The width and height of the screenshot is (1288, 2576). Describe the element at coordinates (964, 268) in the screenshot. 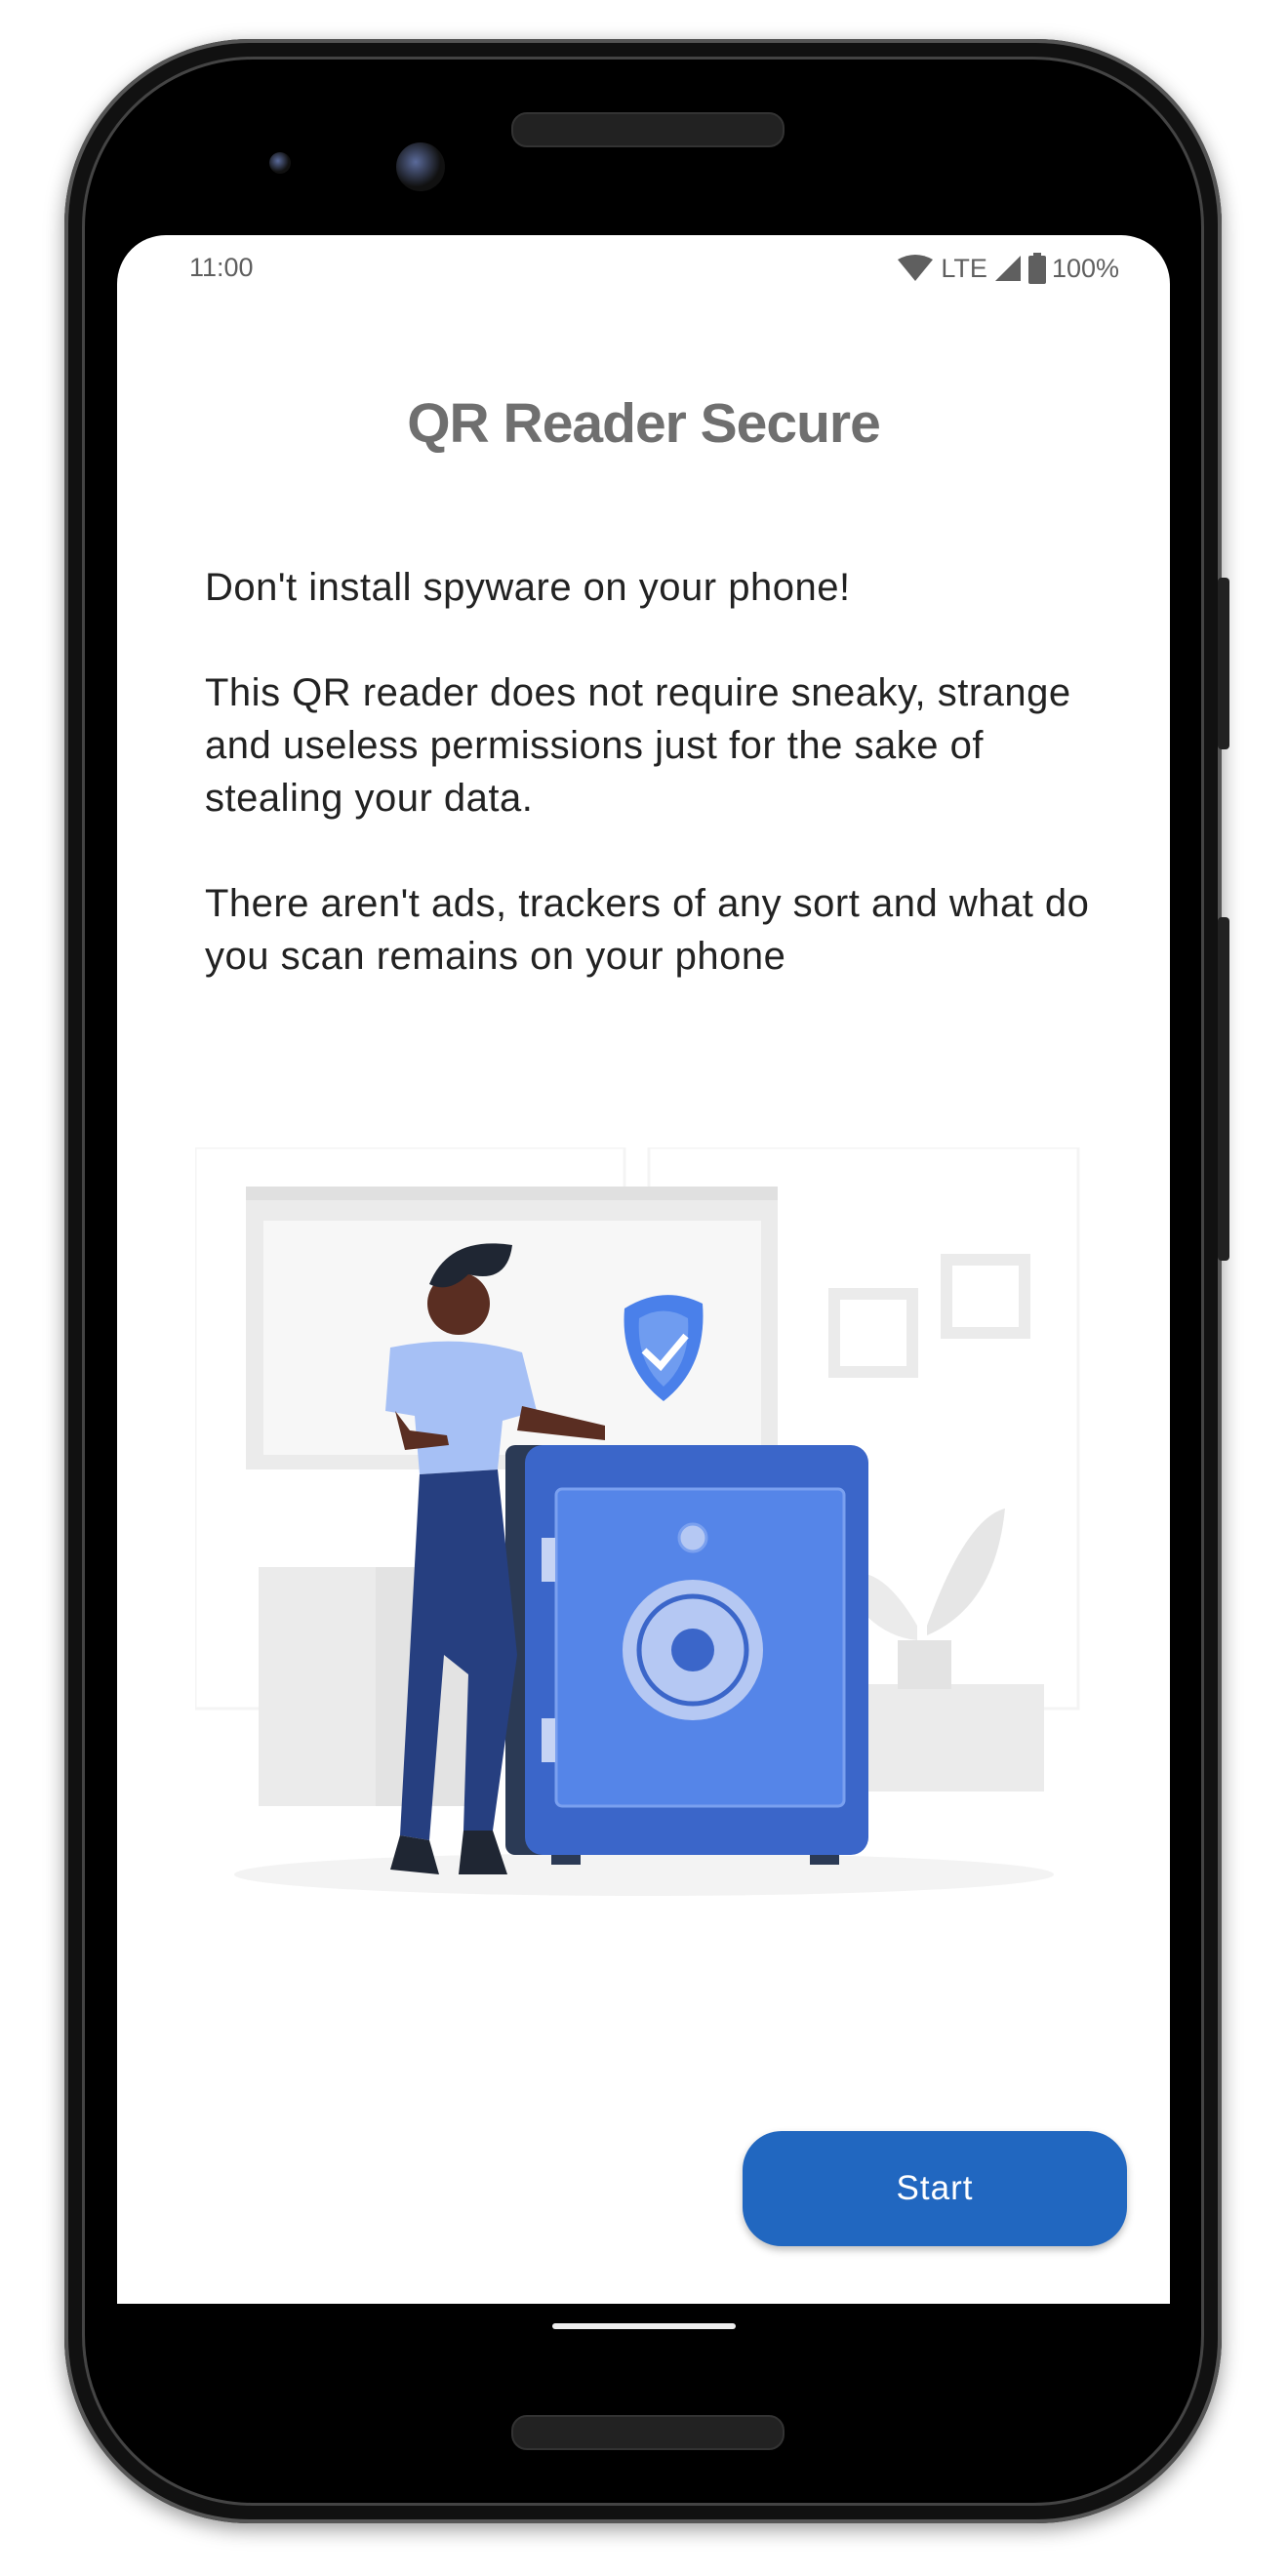

I see `network-type: LTE` at that location.